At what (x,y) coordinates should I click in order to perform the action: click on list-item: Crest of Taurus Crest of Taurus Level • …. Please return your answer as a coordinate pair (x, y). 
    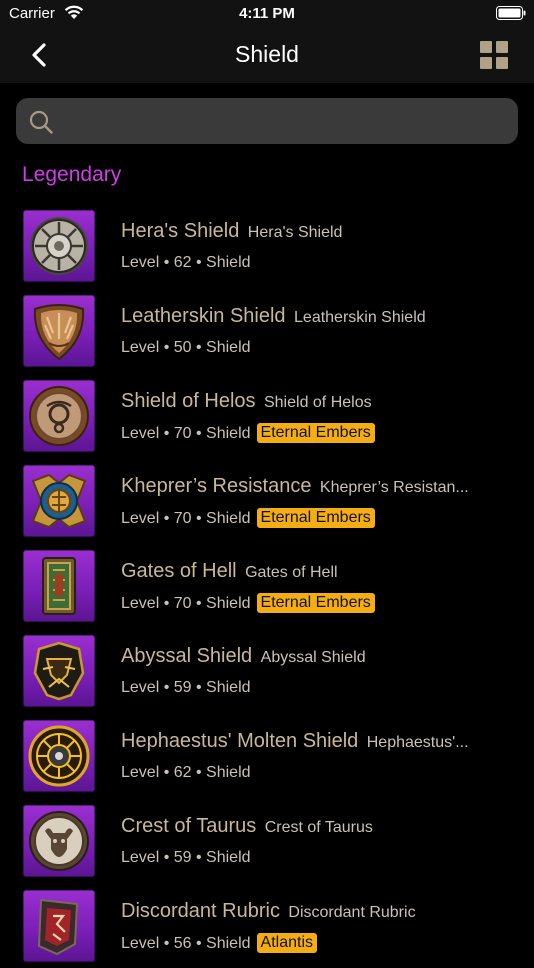
    Looking at the image, I should click on (267, 840).